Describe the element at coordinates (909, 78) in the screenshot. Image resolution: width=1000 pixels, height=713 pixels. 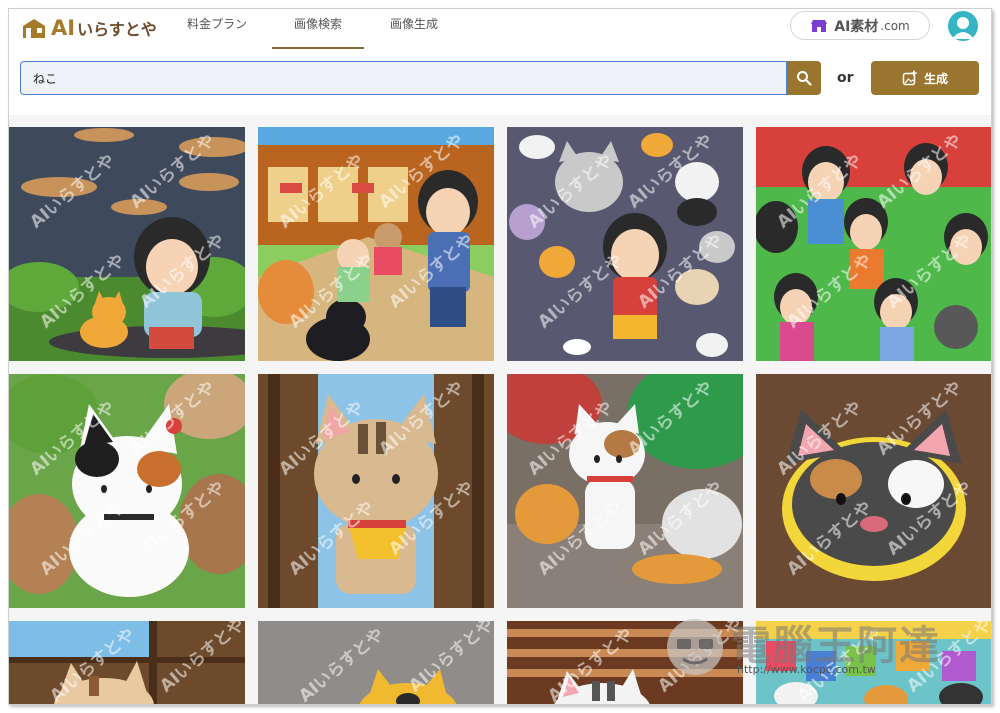
I see `image-plus-icon` at that location.